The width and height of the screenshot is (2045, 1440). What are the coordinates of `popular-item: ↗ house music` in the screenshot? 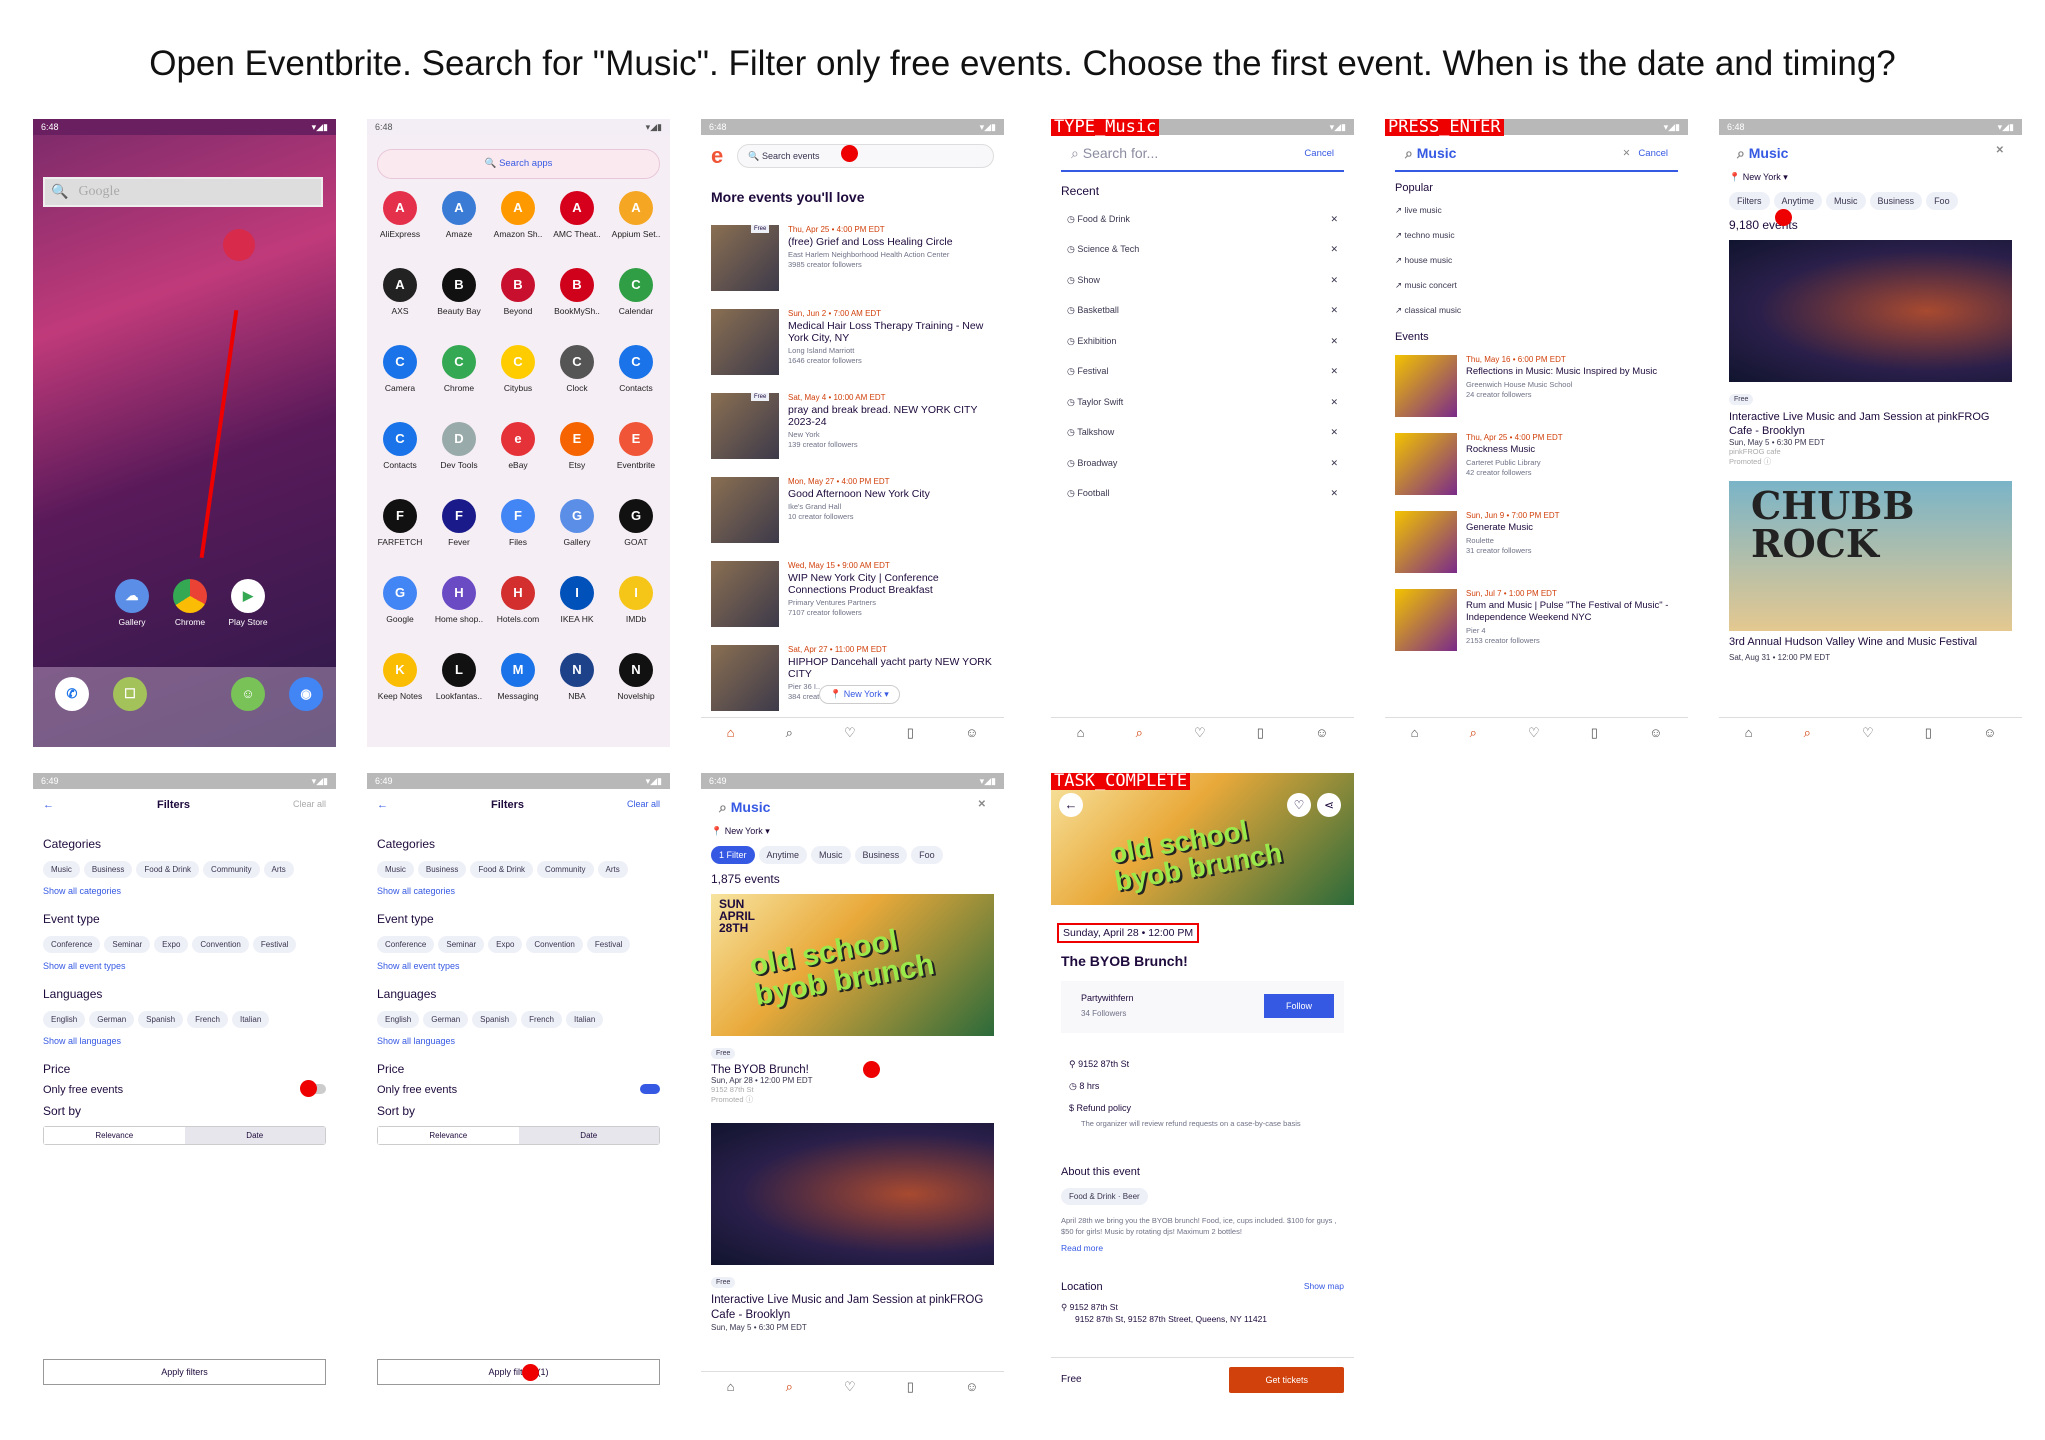 It's located at (1536, 260).